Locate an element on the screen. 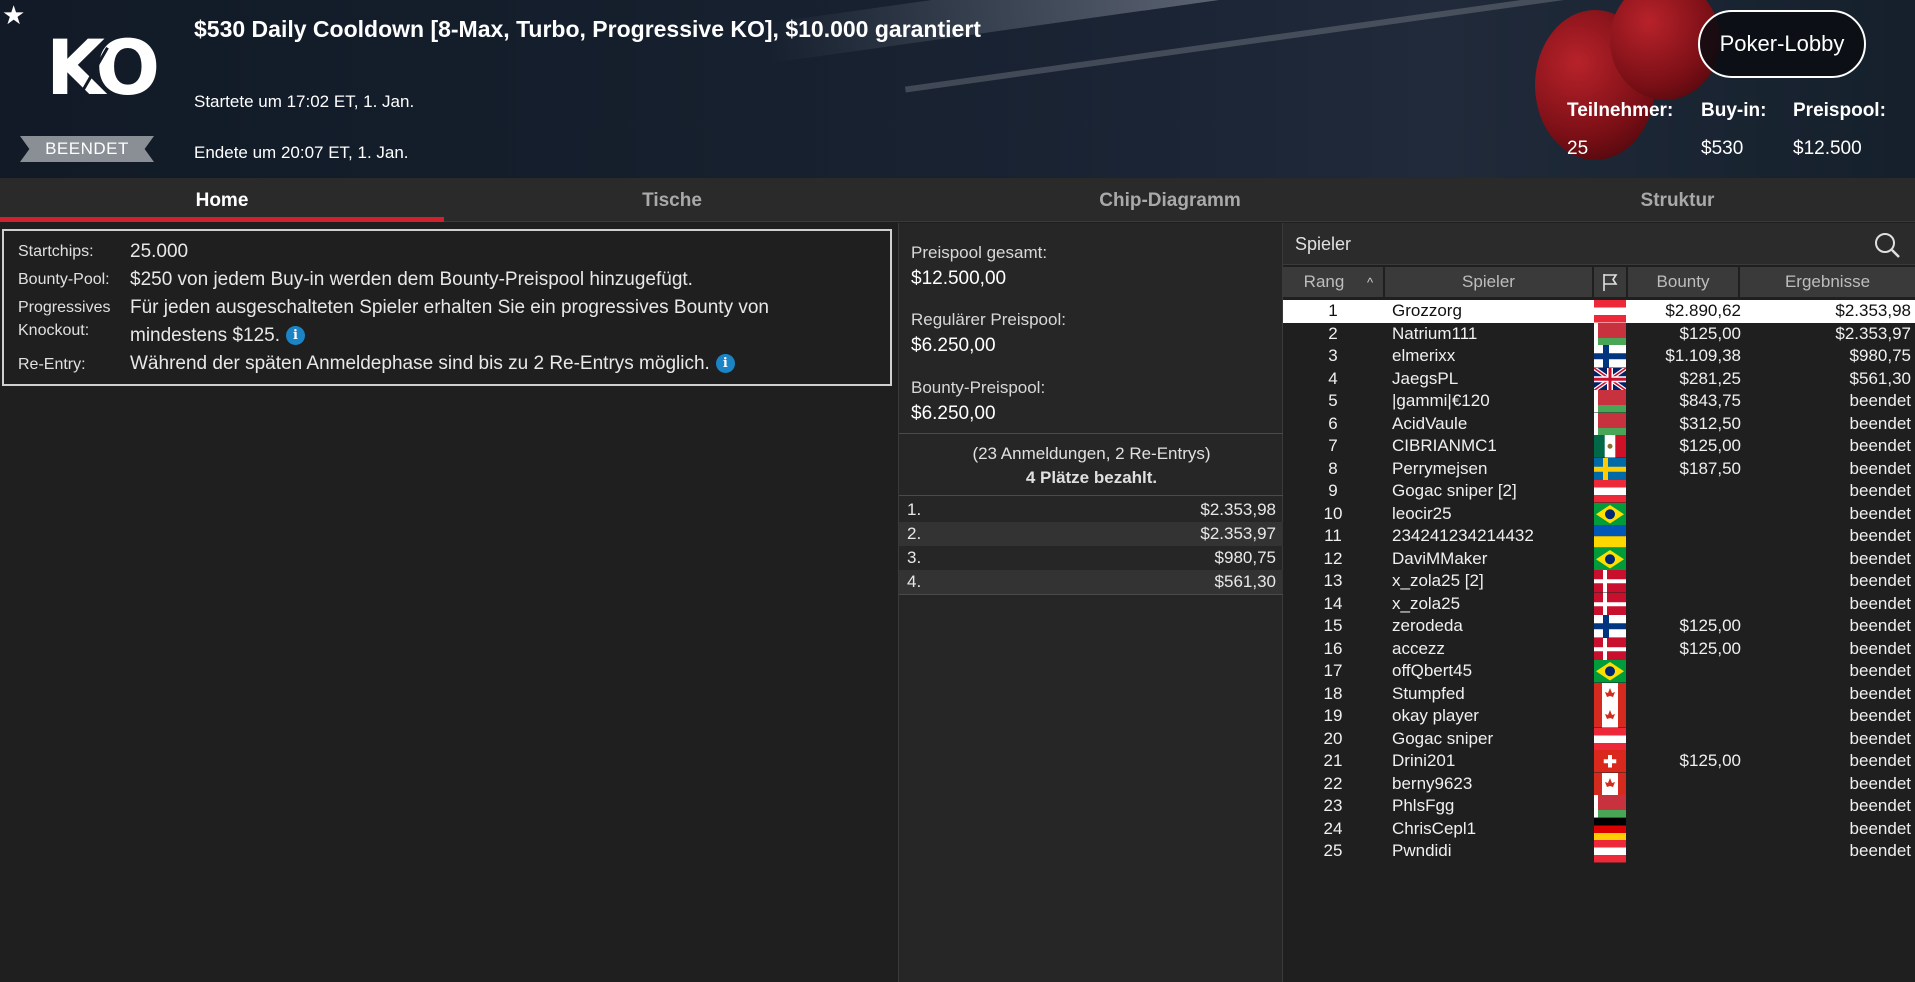 The height and width of the screenshot is (982, 1915). tab-home: Home is located at coordinates (222, 200).